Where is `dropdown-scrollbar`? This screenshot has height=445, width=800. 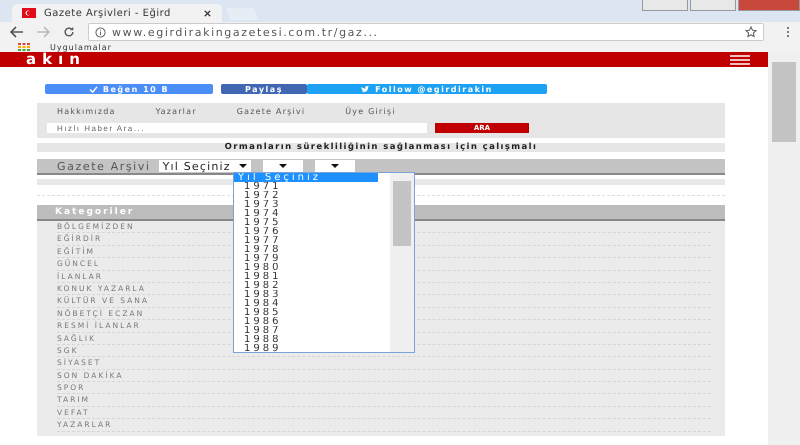
dropdown-scrollbar is located at coordinates (402, 262).